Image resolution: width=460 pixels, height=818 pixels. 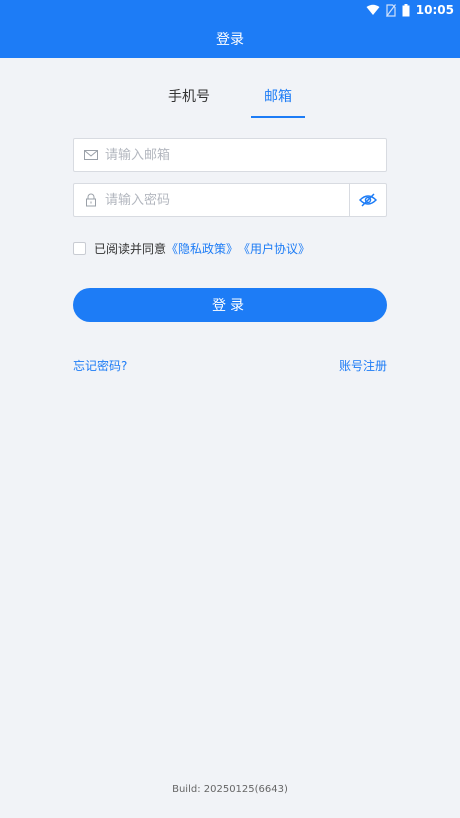 What do you see at coordinates (189, 96) in the screenshot?
I see `tab-phone: 手机号` at bounding box center [189, 96].